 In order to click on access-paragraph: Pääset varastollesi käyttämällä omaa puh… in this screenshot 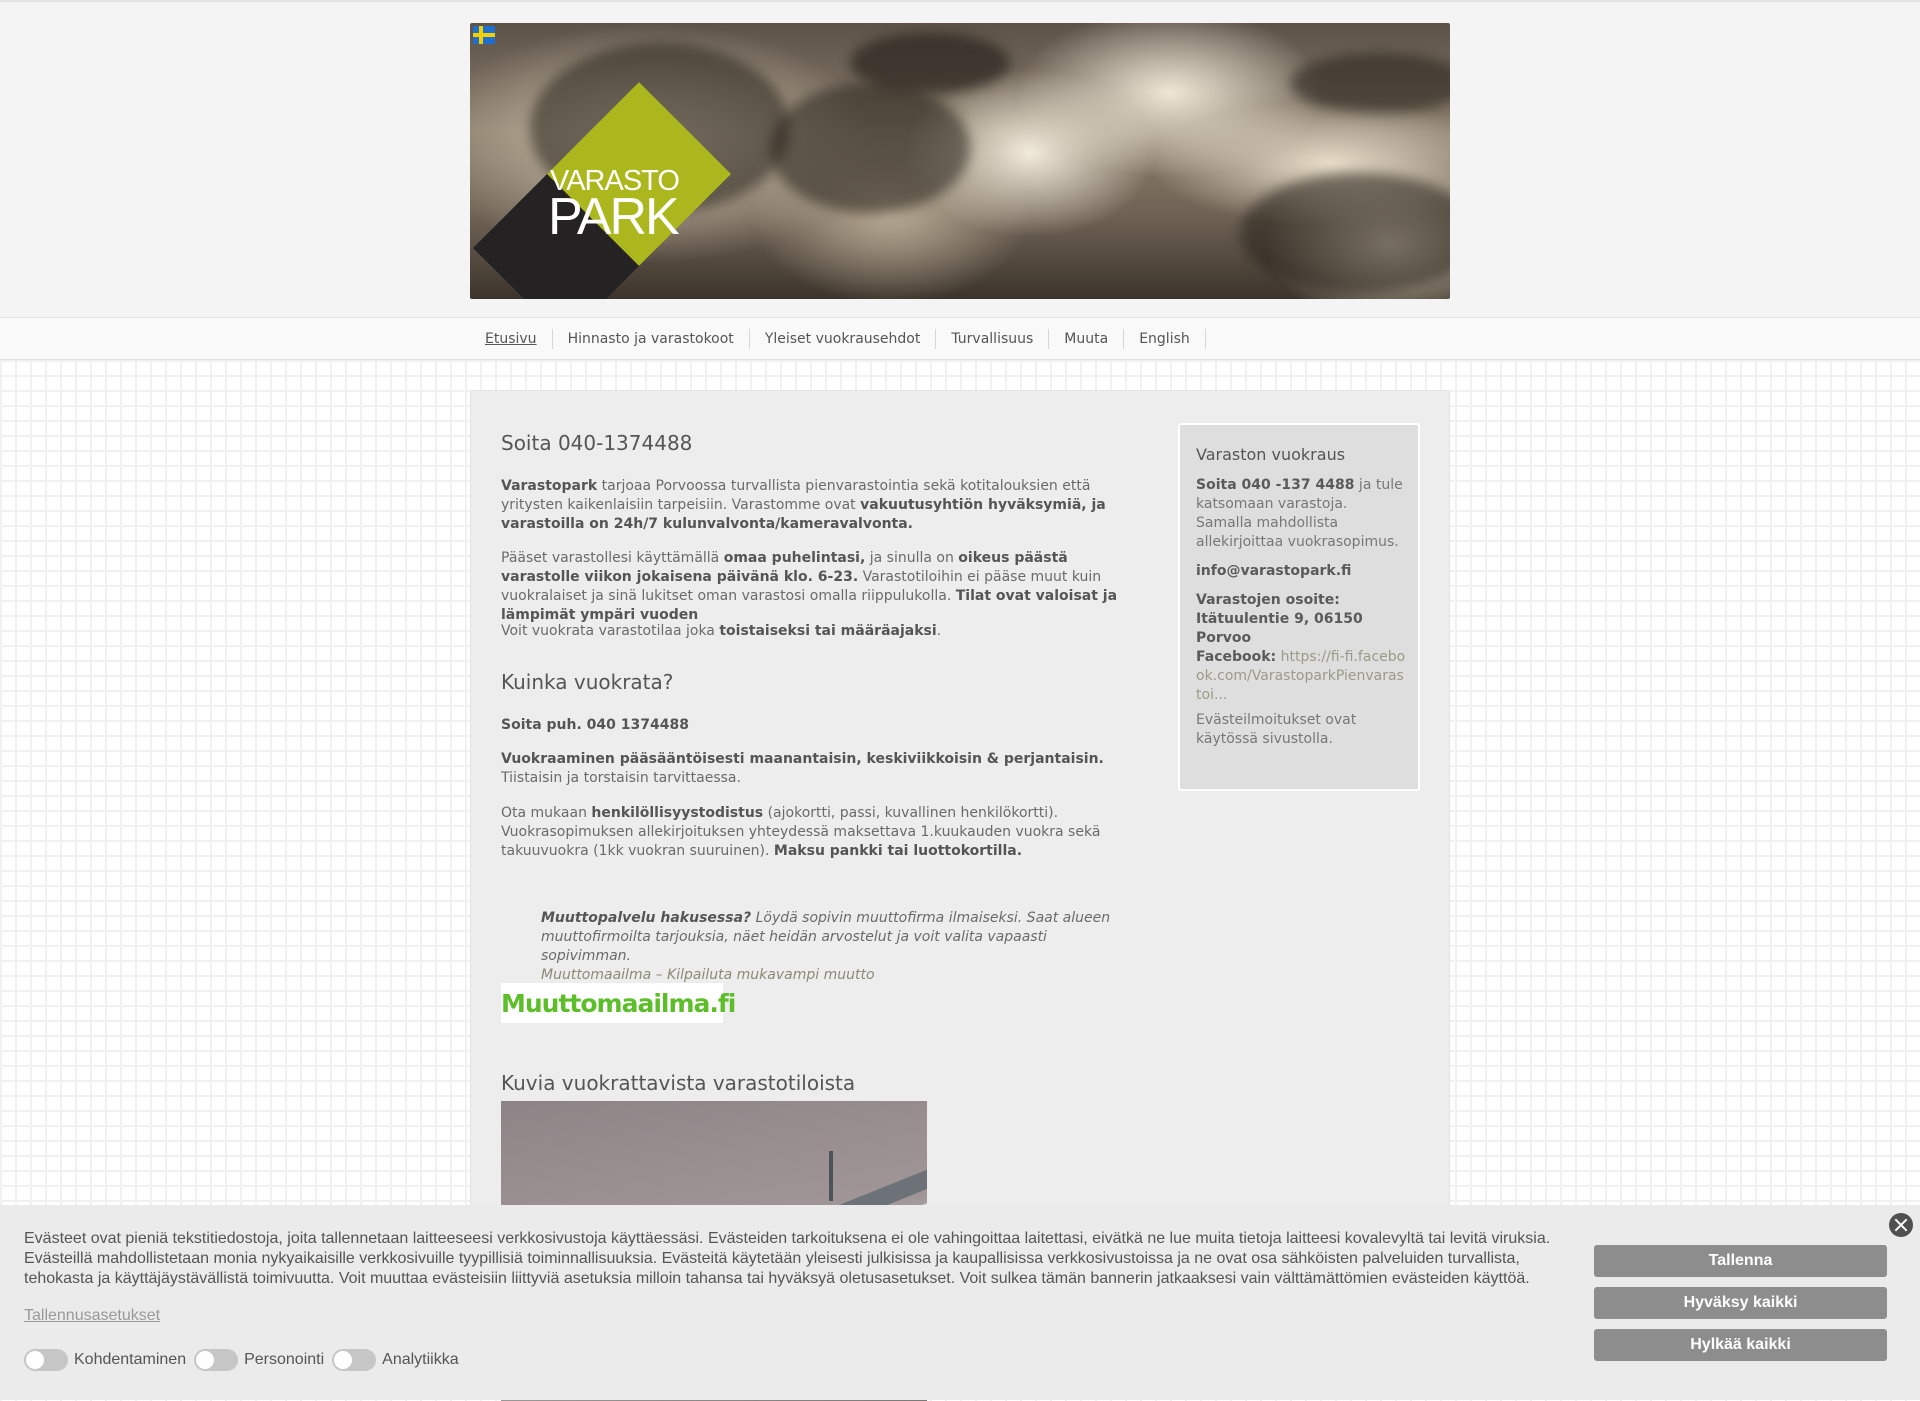, I will do `click(809, 586)`.